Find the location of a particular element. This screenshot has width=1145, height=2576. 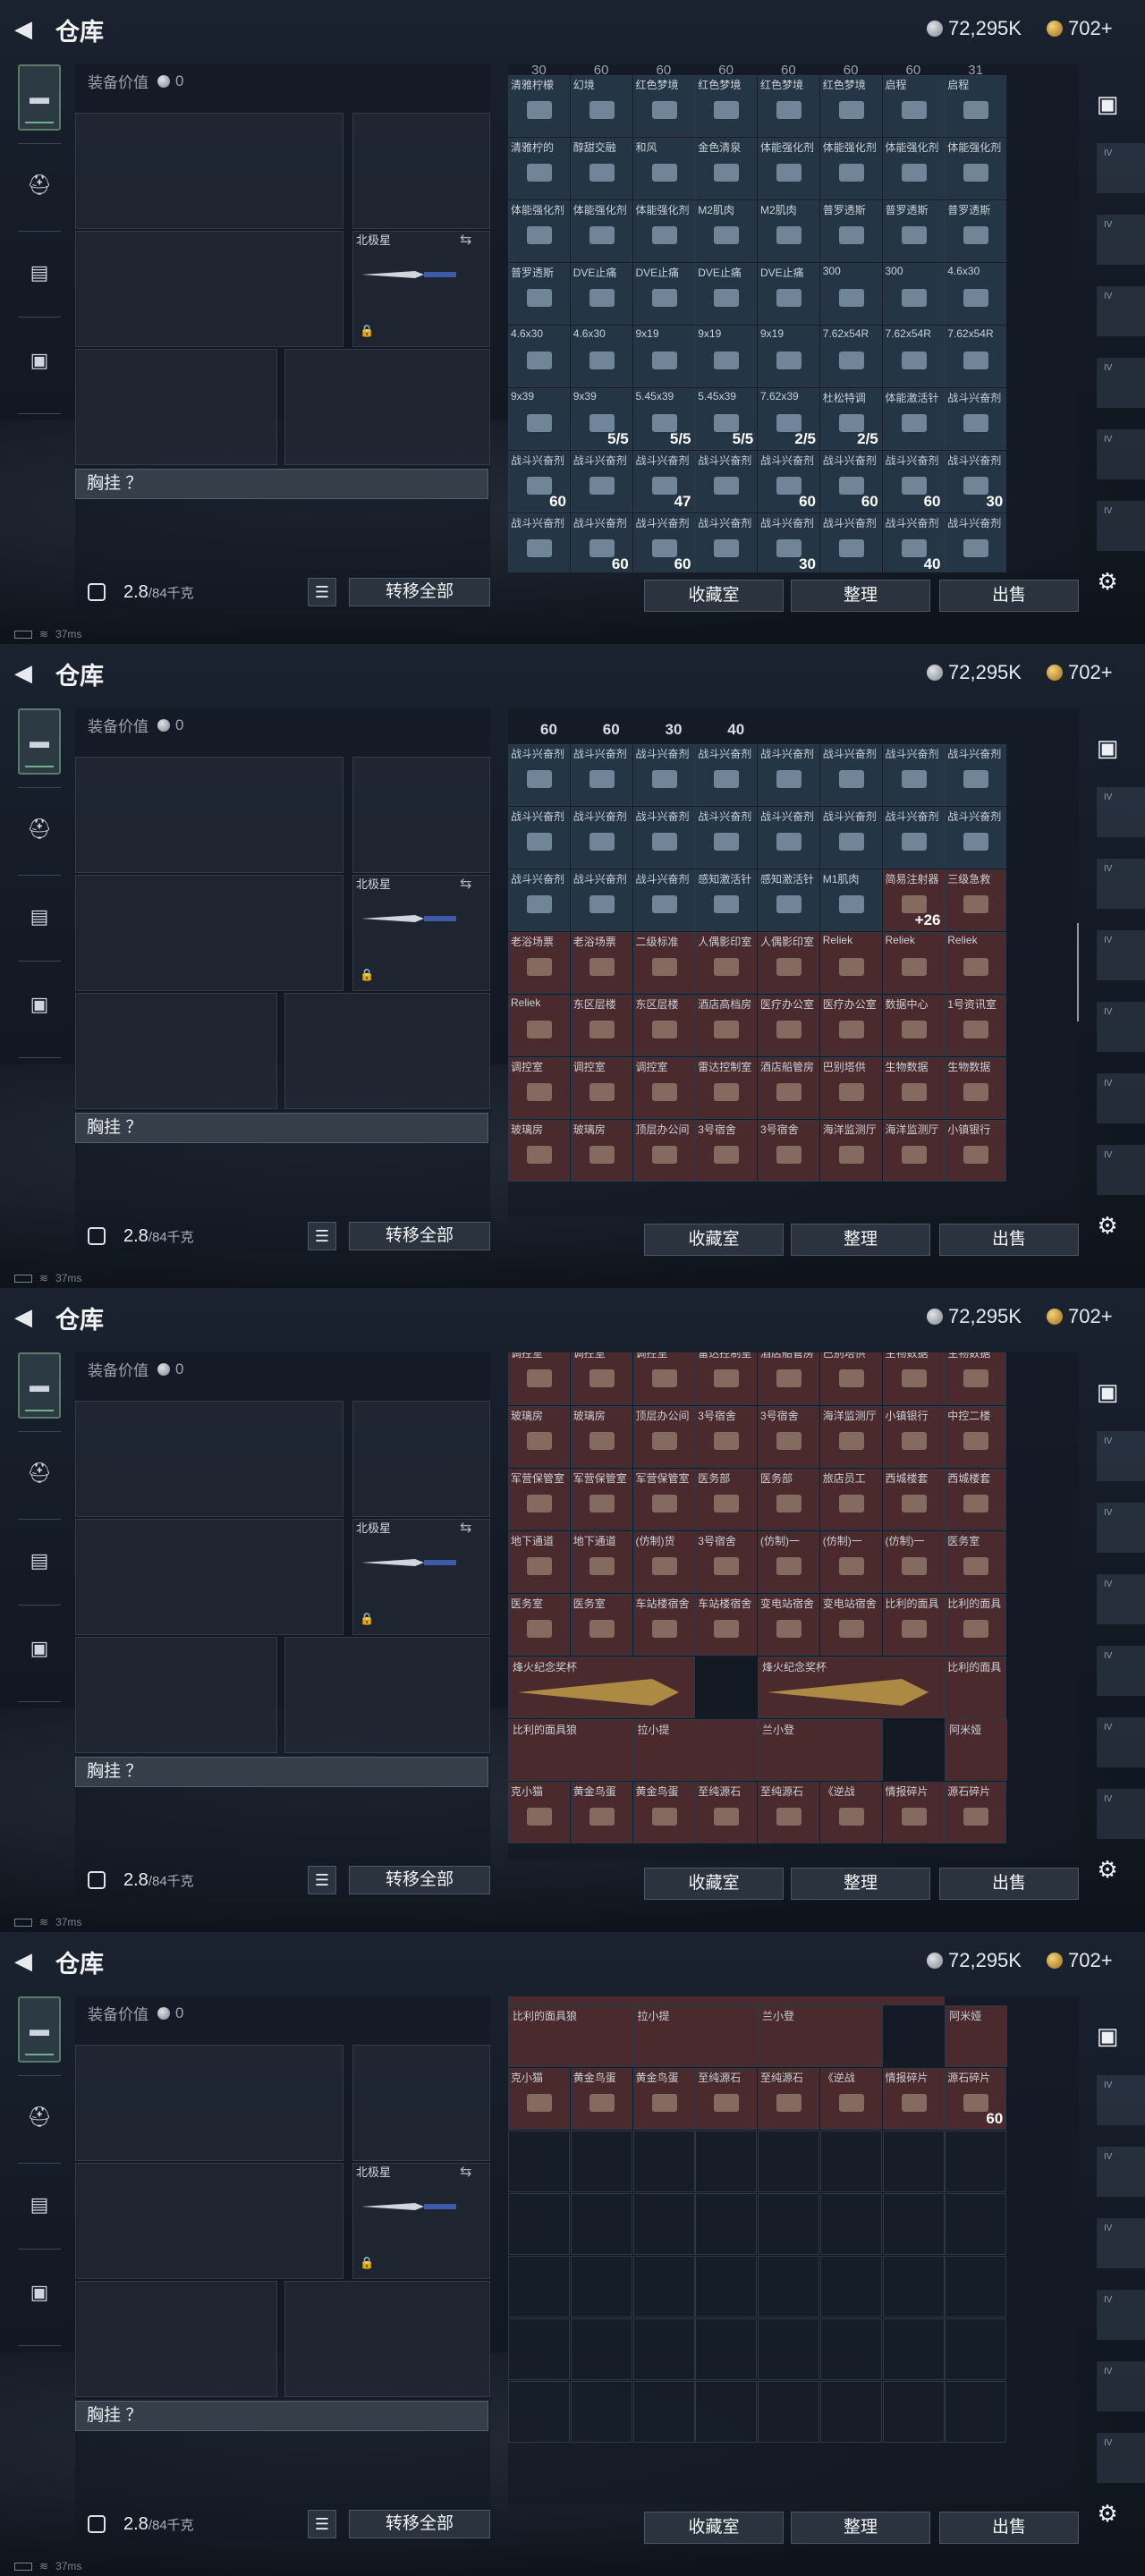

storage-item: 战斗兴奋剂 47 is located at coordinates (663, 482).